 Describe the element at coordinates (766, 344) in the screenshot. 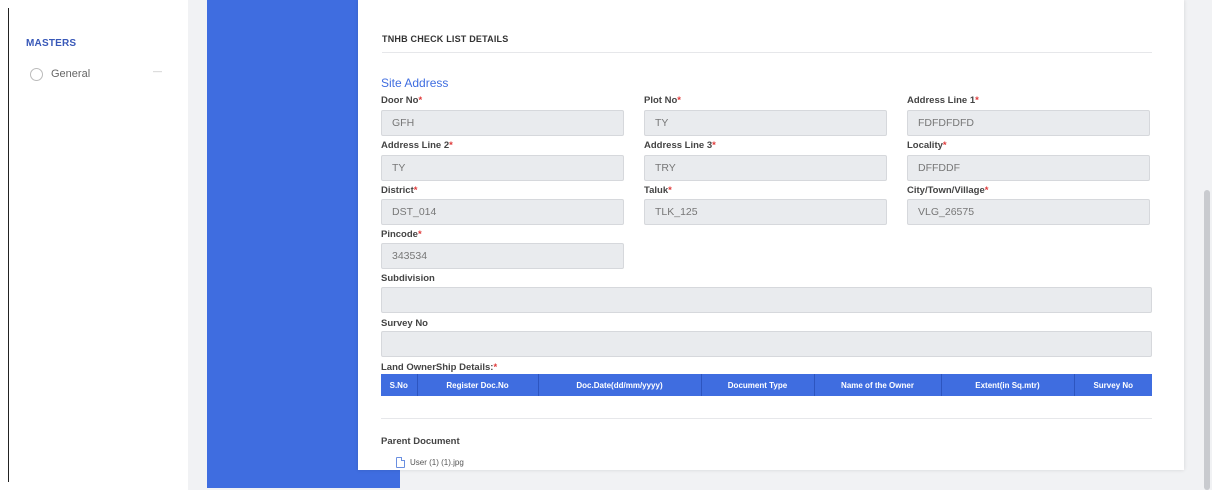

I see `survey-no-field` at that location.